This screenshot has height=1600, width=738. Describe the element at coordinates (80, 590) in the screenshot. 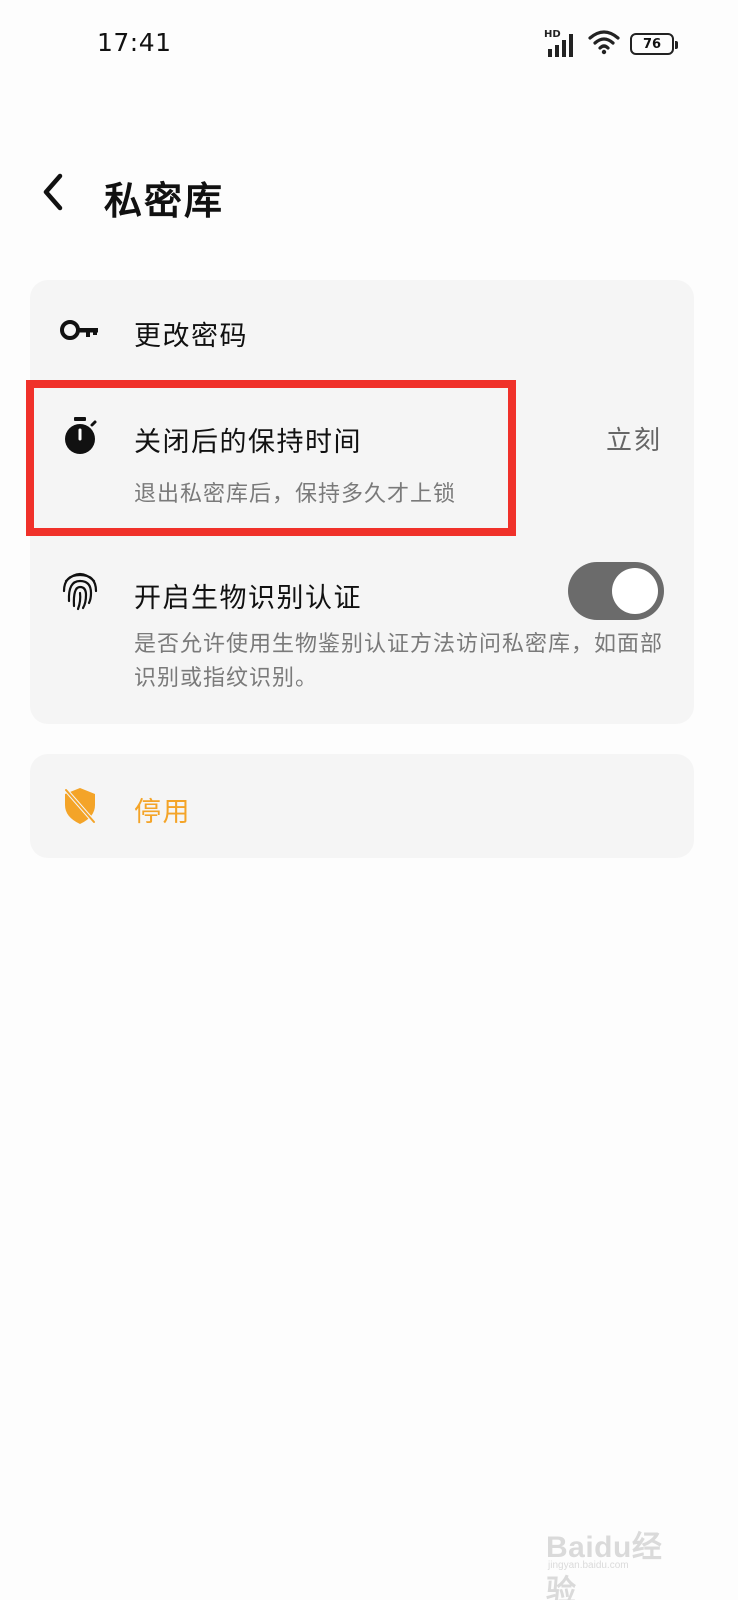

I see `fingerprint-icon` at that location.